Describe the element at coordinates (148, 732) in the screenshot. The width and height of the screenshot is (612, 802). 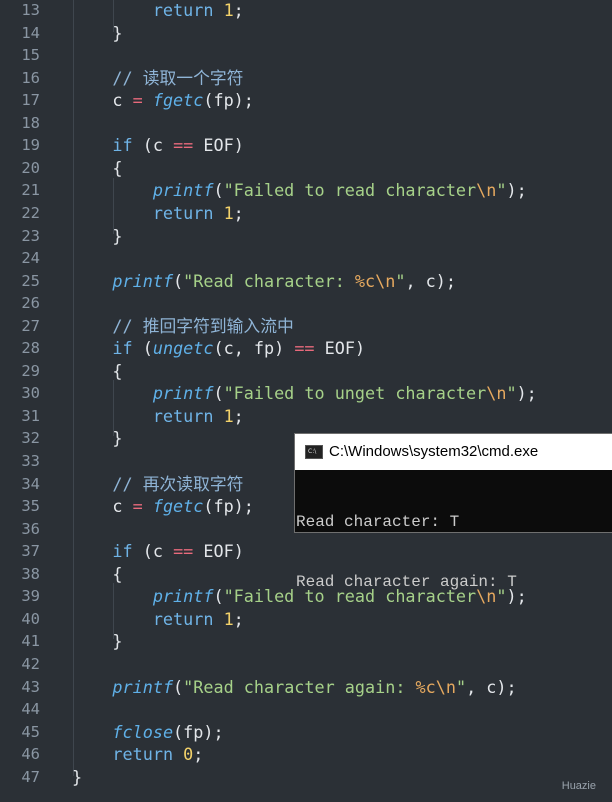
I see `code-text: fclose(fp);` at that location.